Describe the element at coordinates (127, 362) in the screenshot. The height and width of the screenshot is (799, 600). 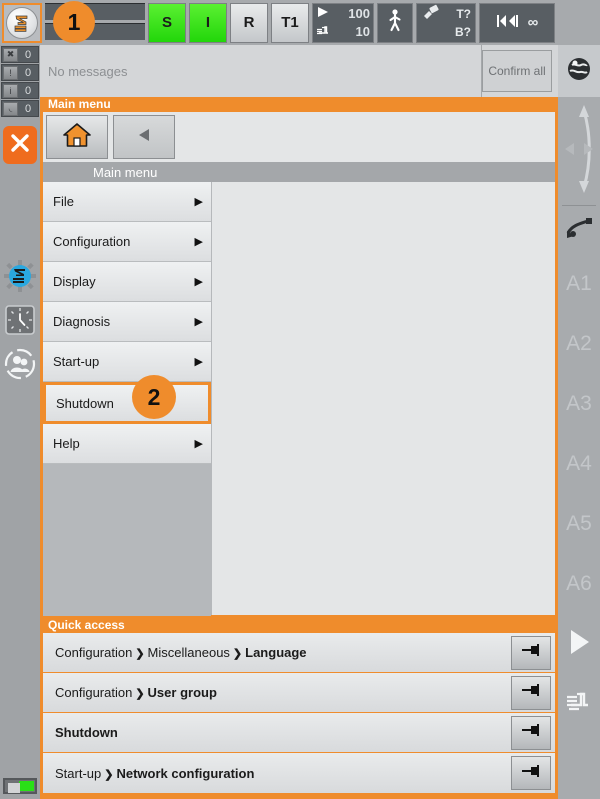
I see `menu-item-start-up: Start-up ▶` at that location.